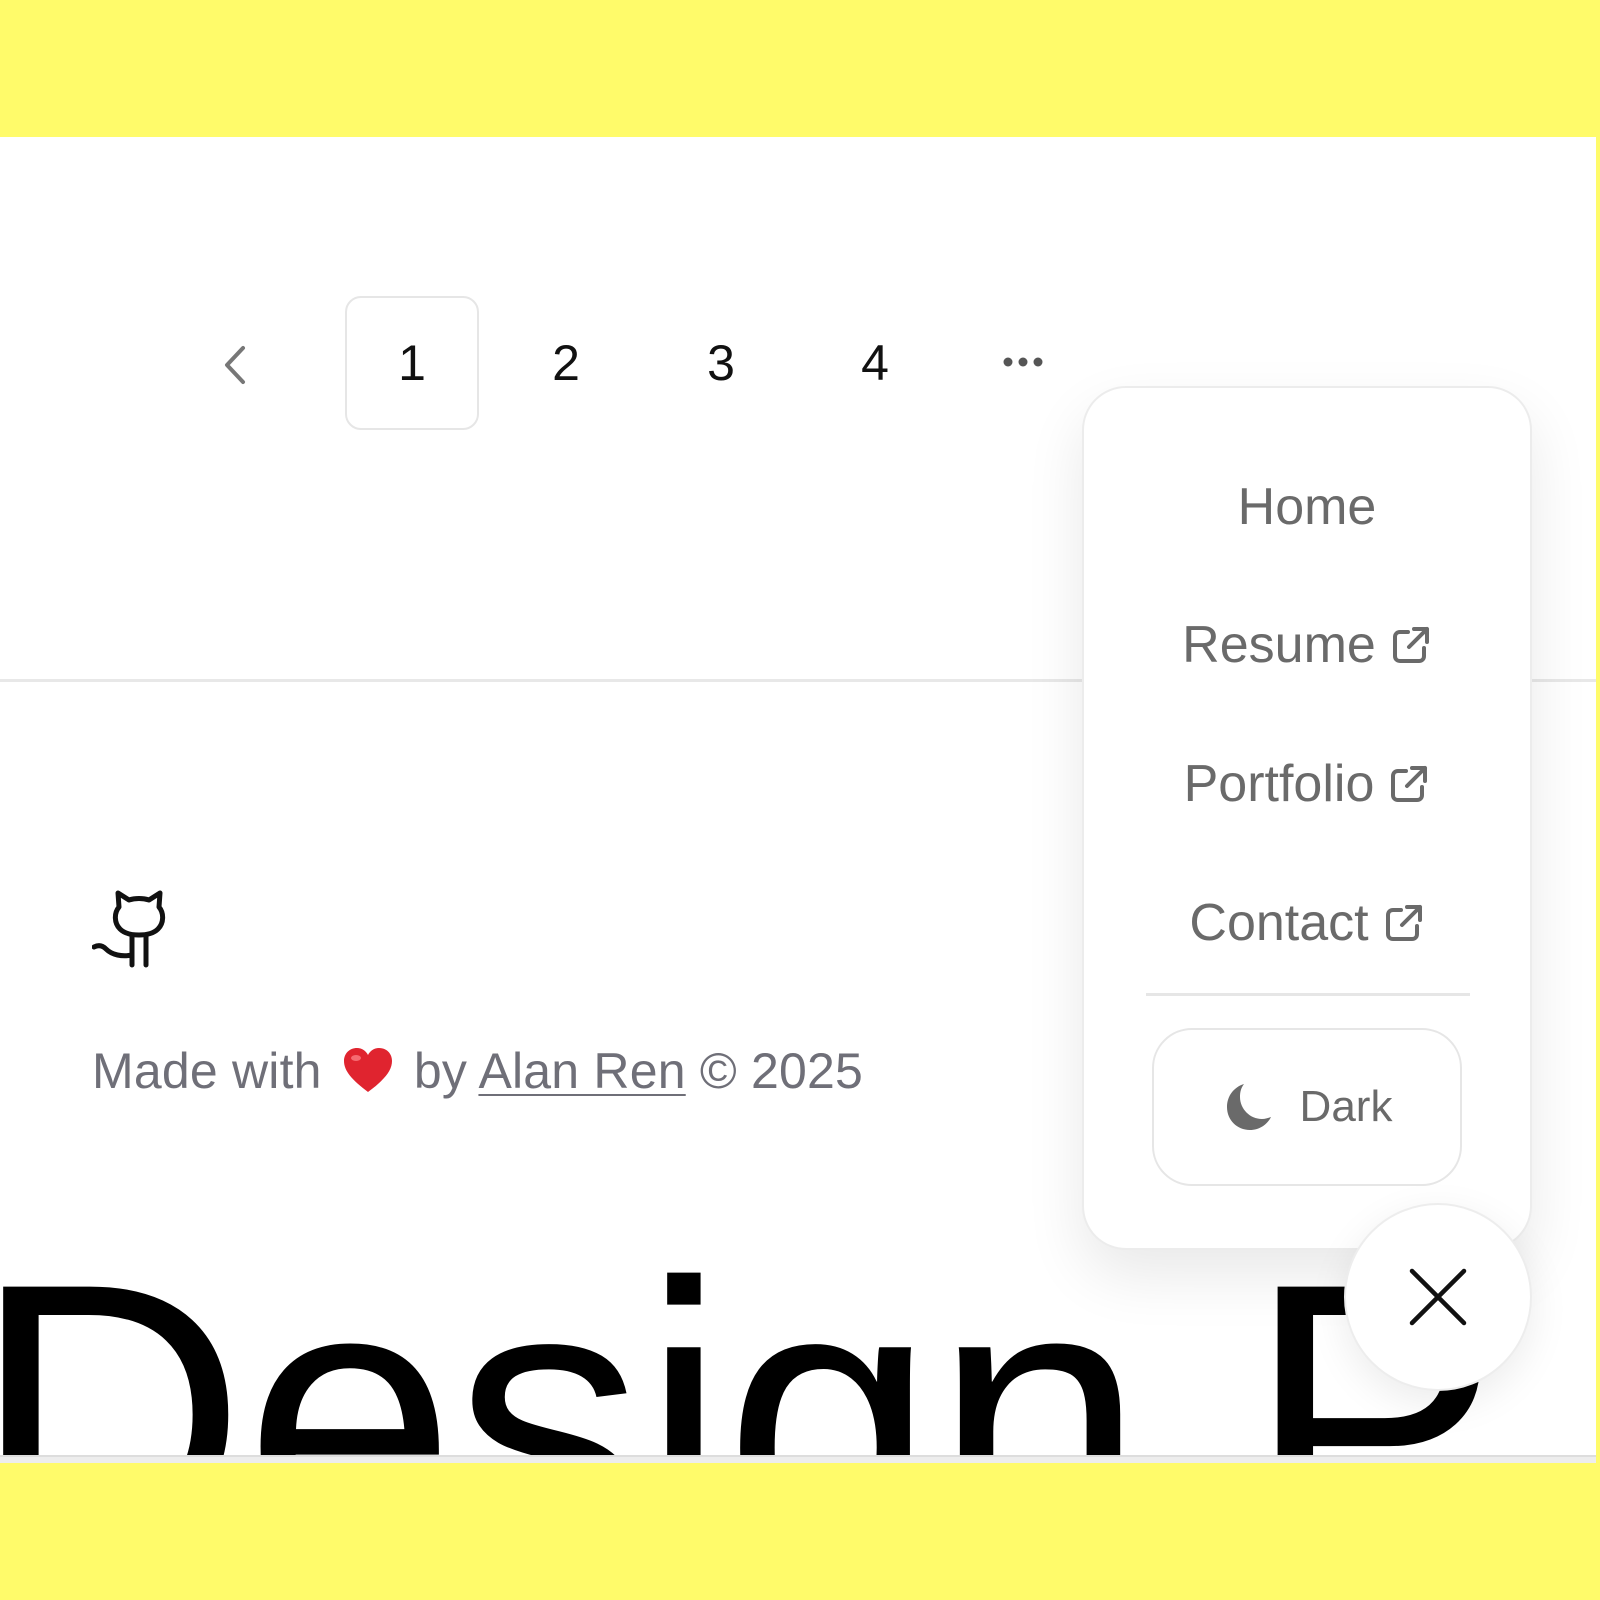 This screenshot has width=1600, height=1600. Describe the element at coordinates (550, 287) in the screenshot. I see `pagination: 1 2 3 4` at that location.